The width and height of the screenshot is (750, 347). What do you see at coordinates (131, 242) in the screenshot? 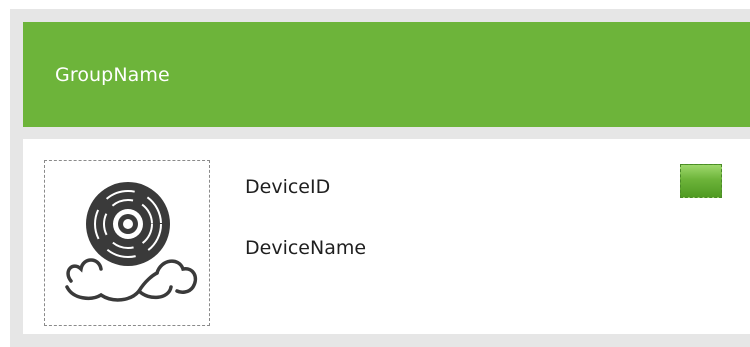
I see `disc-cloud-icon` at bounding box center [131, 242].